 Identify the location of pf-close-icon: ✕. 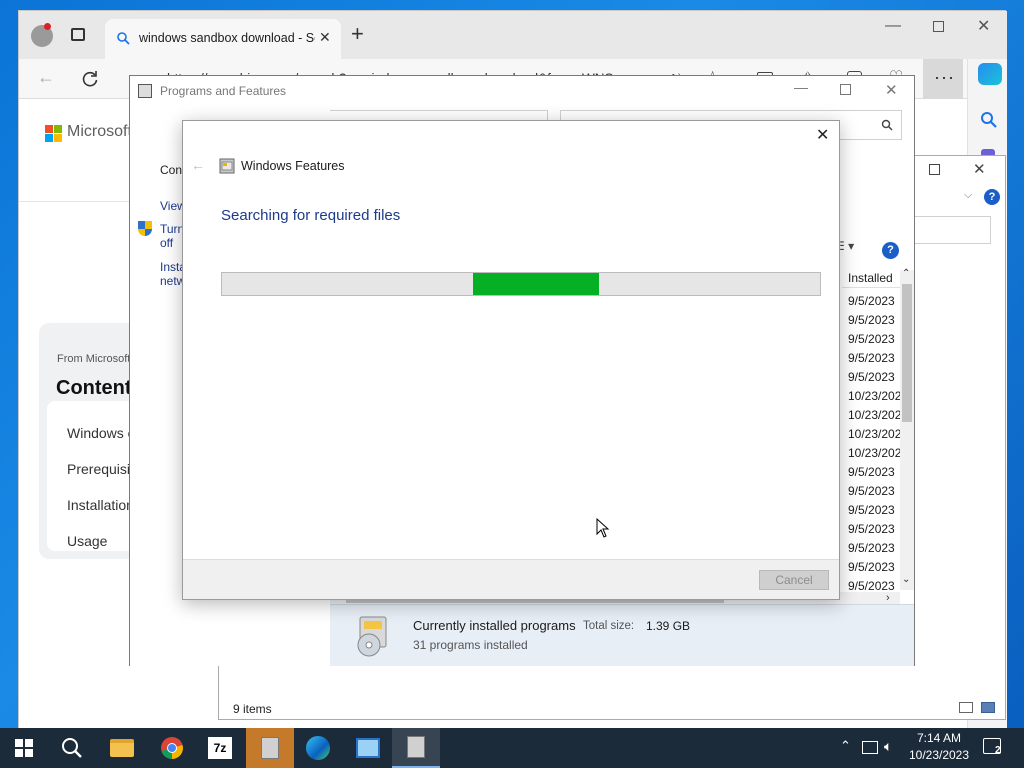
(891, 90).